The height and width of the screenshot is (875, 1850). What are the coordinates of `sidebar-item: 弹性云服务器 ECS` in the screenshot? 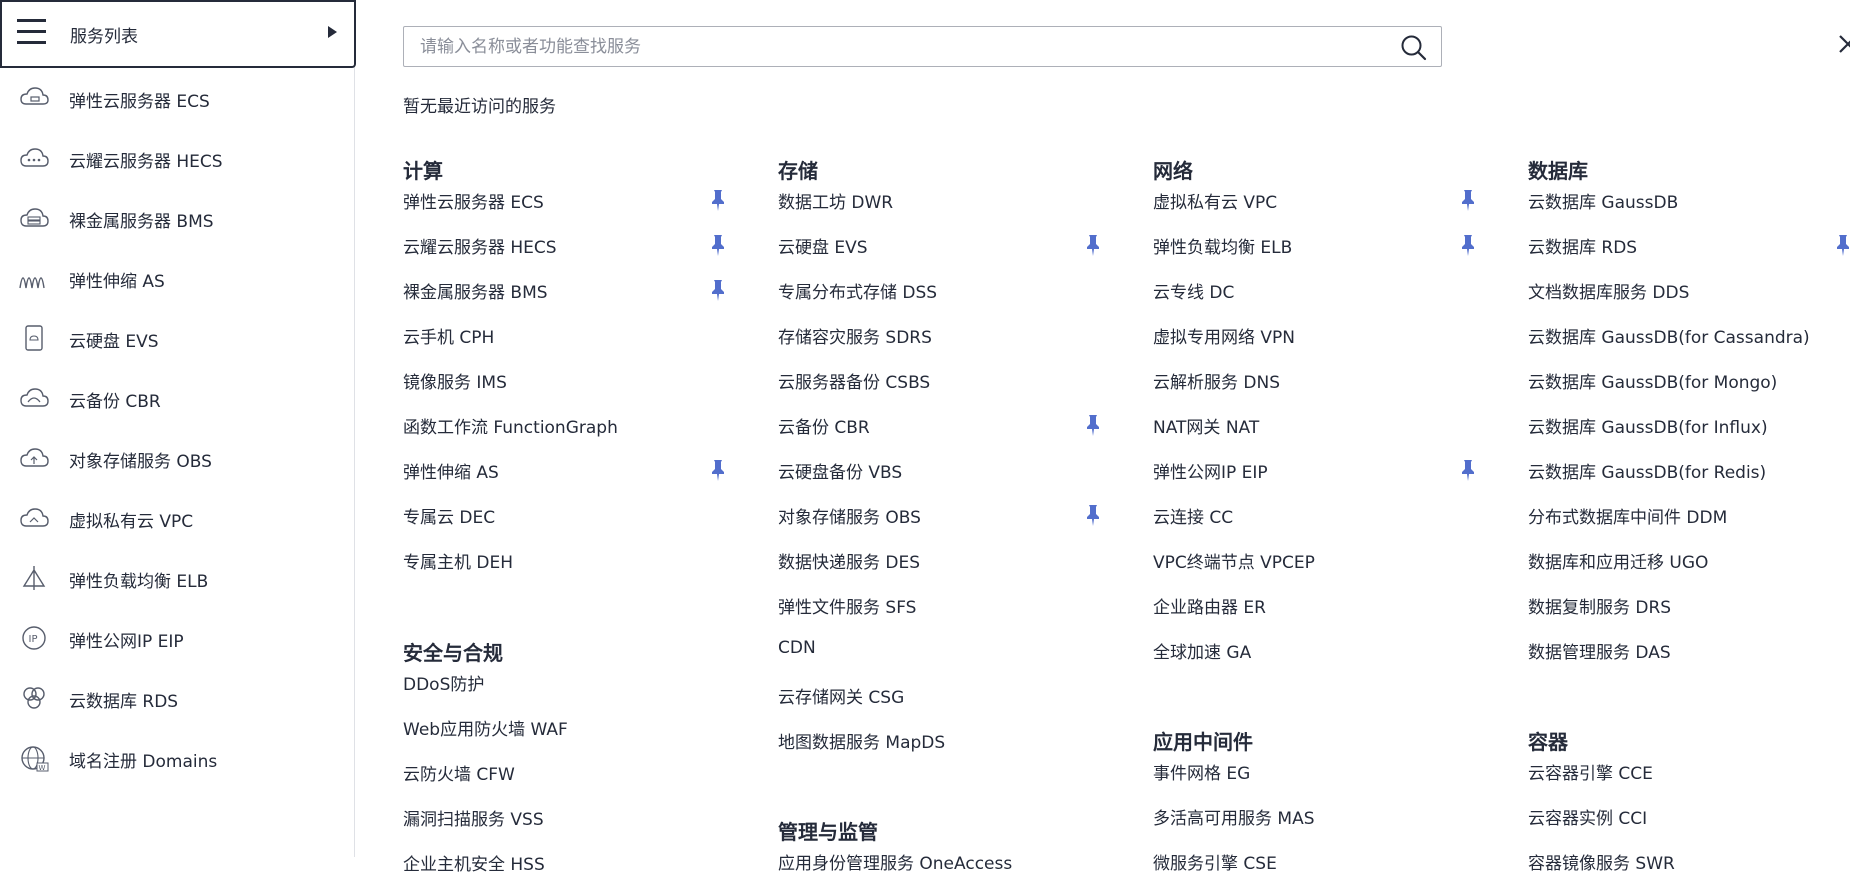 It's located at (177, 98).